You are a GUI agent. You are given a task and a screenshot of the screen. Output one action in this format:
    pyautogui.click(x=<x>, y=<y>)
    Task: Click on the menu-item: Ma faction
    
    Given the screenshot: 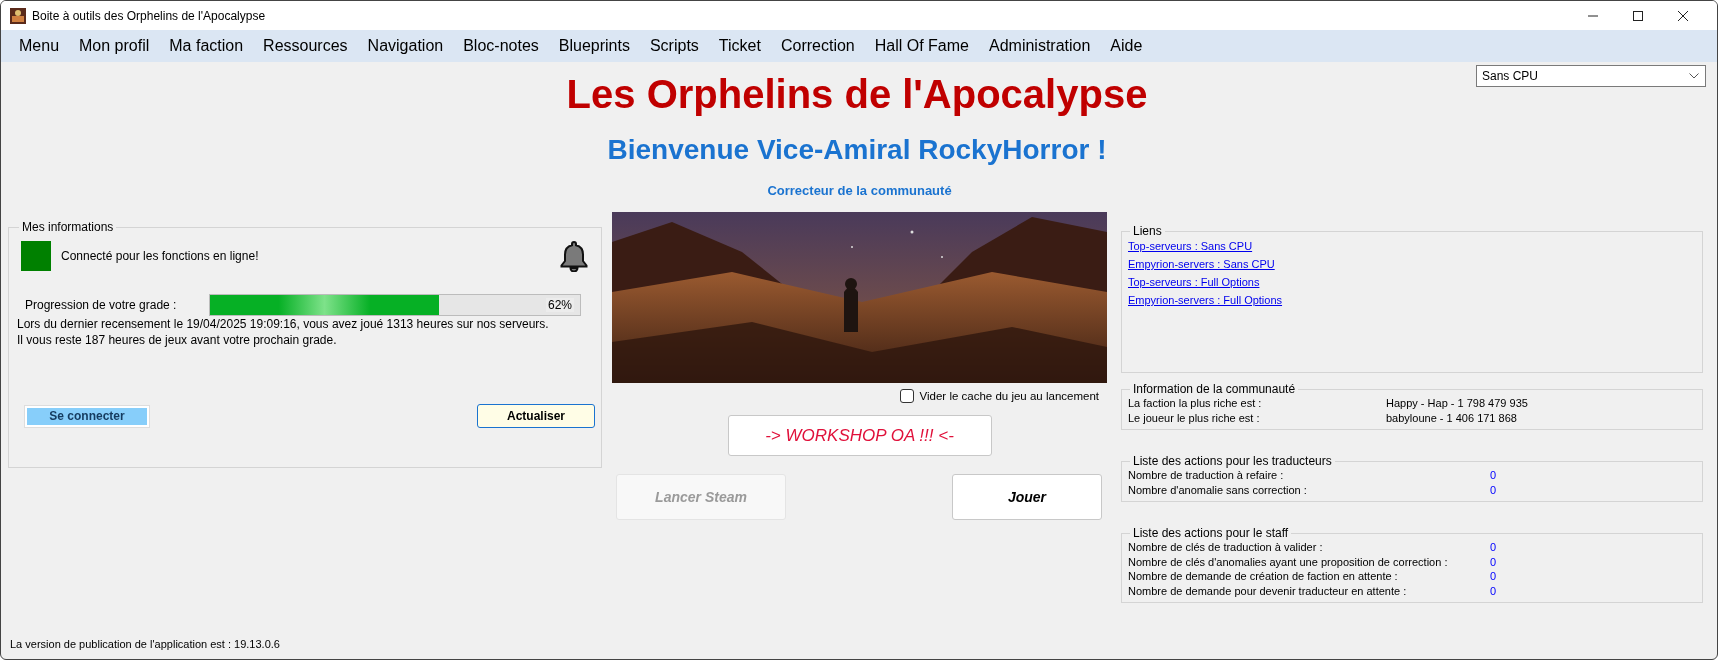 What is the action you would take?
    pyautogui.click(x=206, y=46)
    